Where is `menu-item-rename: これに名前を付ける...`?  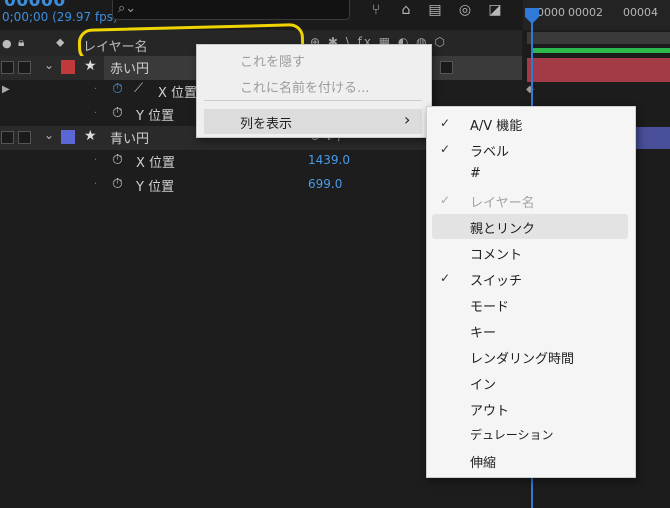
menu-item-rename: これに名前を付ける... is located at coordinates (304, 86).